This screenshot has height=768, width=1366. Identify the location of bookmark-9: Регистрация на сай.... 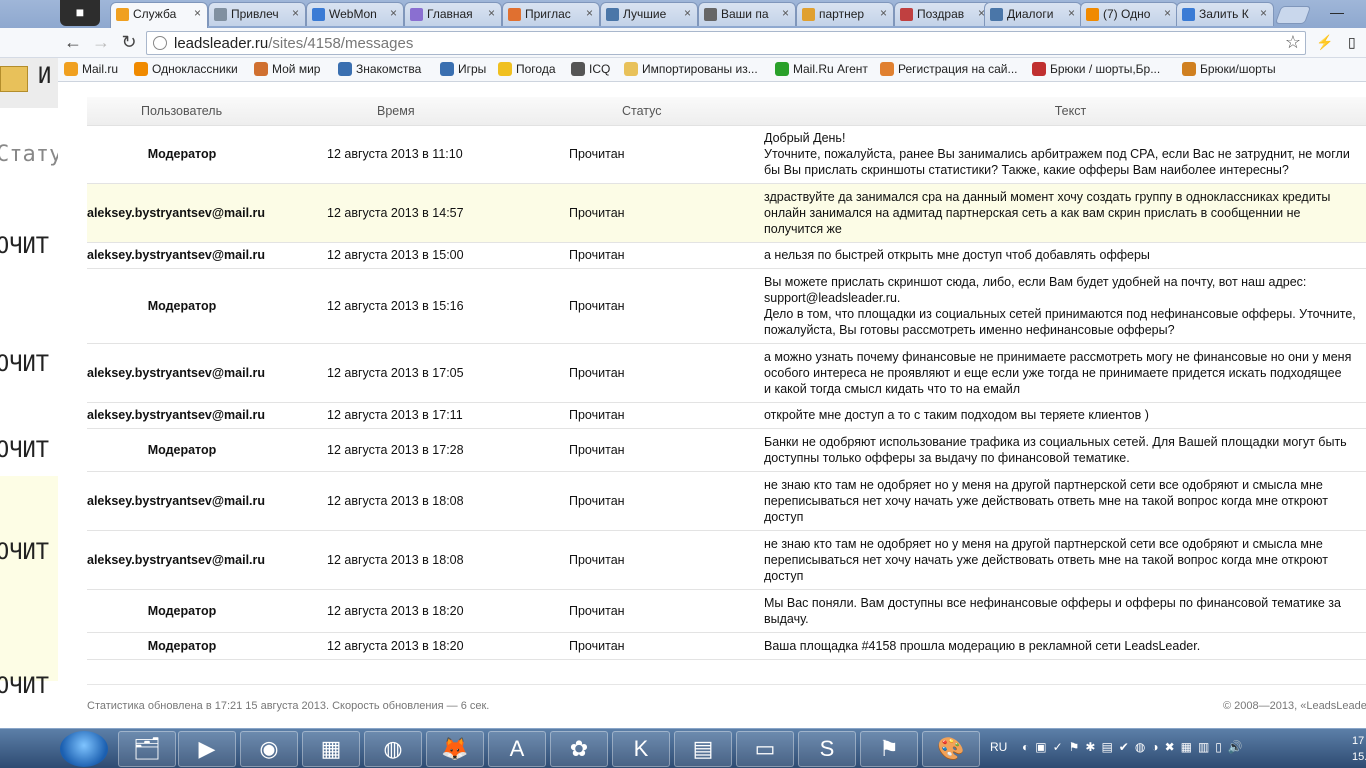
(949, 69).